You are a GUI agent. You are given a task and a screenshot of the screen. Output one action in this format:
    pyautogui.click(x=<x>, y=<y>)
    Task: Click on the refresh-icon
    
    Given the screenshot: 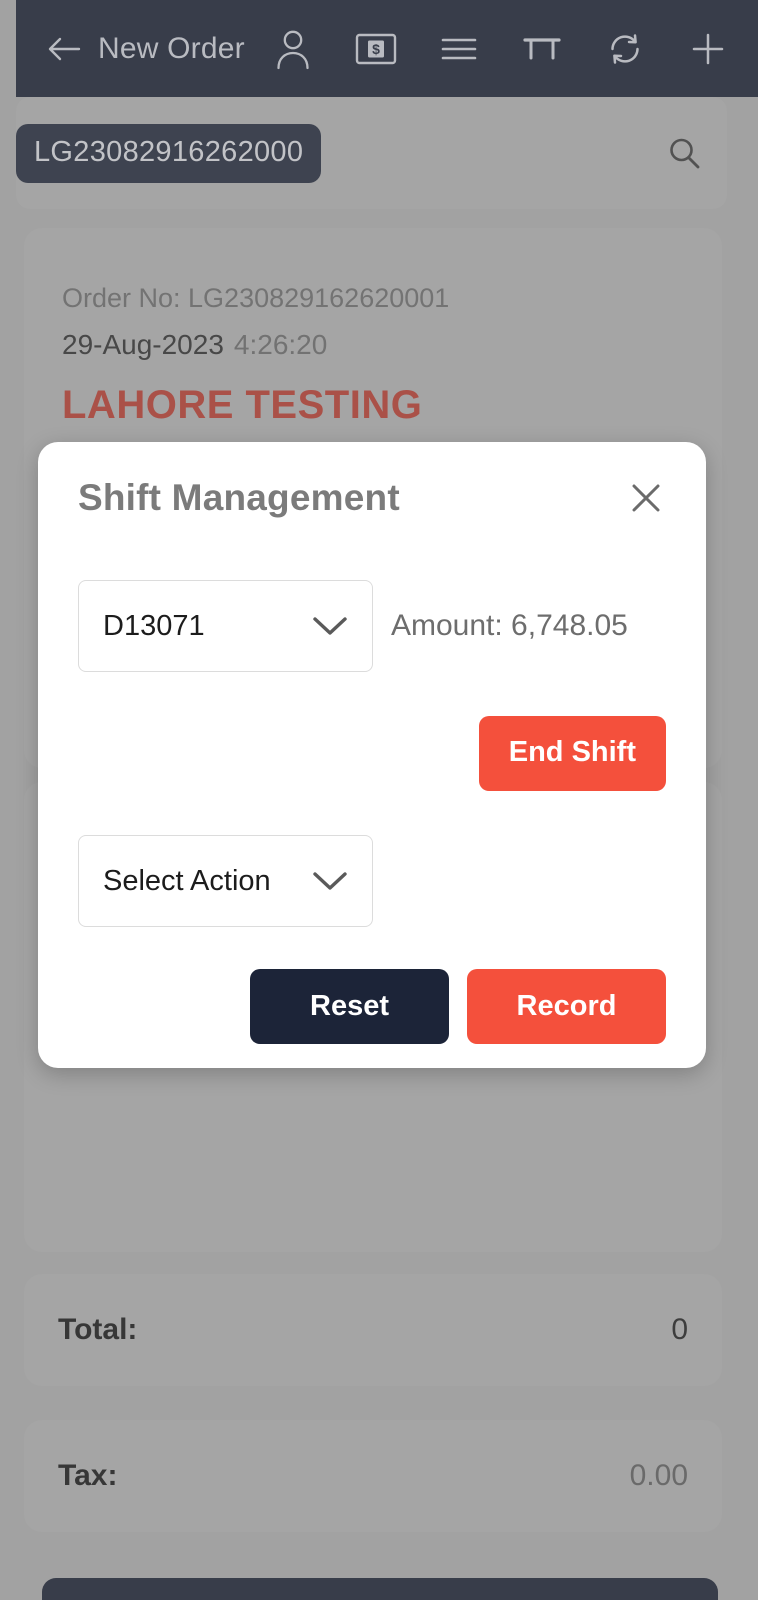 What is the action you would take?
    pyautogui.click(x=625, y=49)
    